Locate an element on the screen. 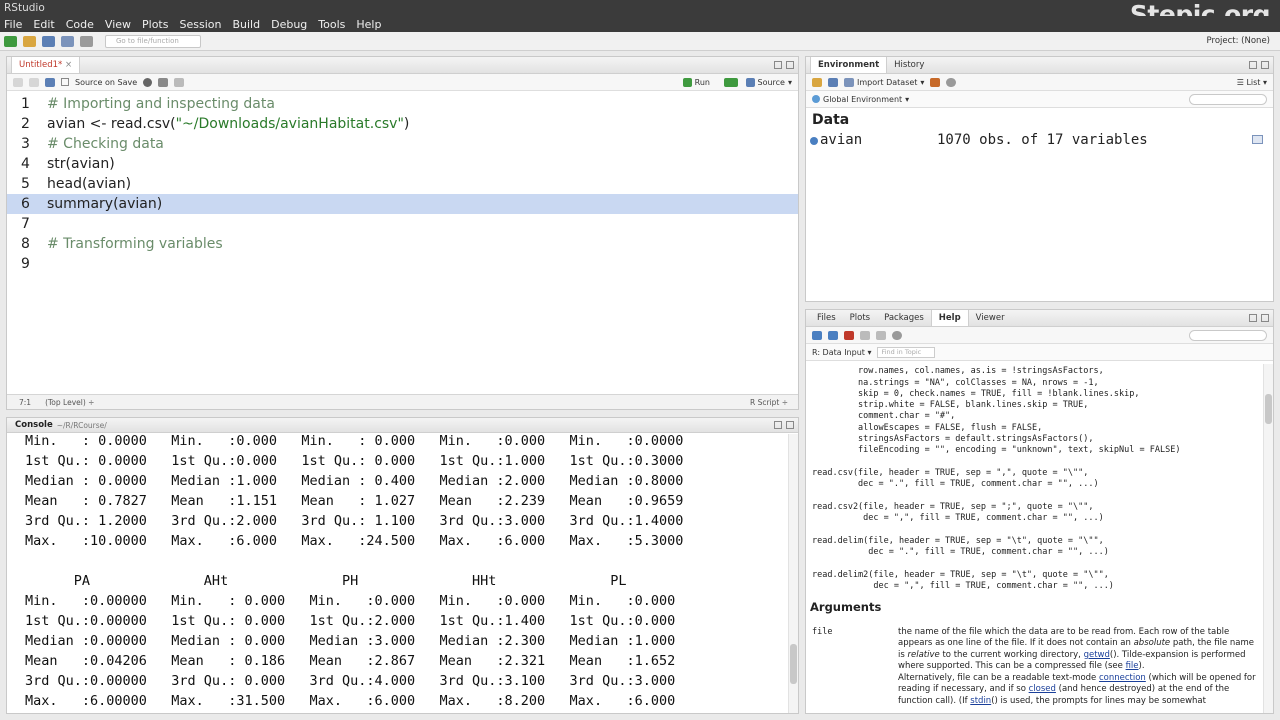  source-on-save-checkbox is located at coordinates (65, 82).